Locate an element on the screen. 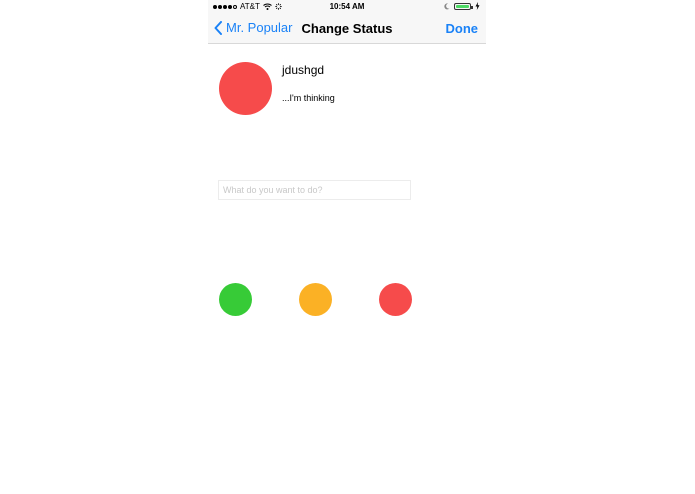 The image size is (695, 494). battery-icon is located at coordinates (463, 6).